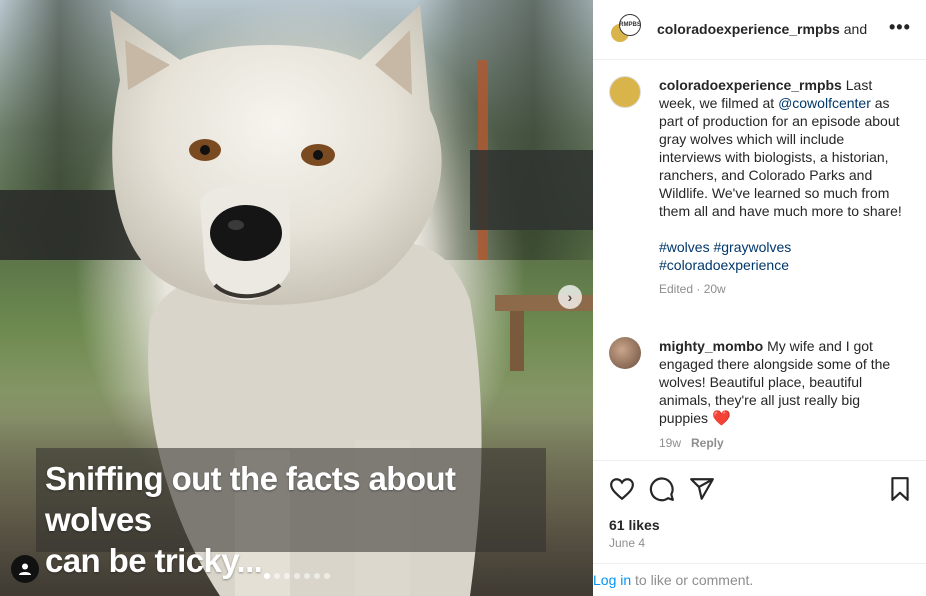 The width and height of the screenshot is (926, 596). What do you see at coordinates (900, 489) in the screenshot?
I see `bookmark-icon` at bounding box center [900, 489].